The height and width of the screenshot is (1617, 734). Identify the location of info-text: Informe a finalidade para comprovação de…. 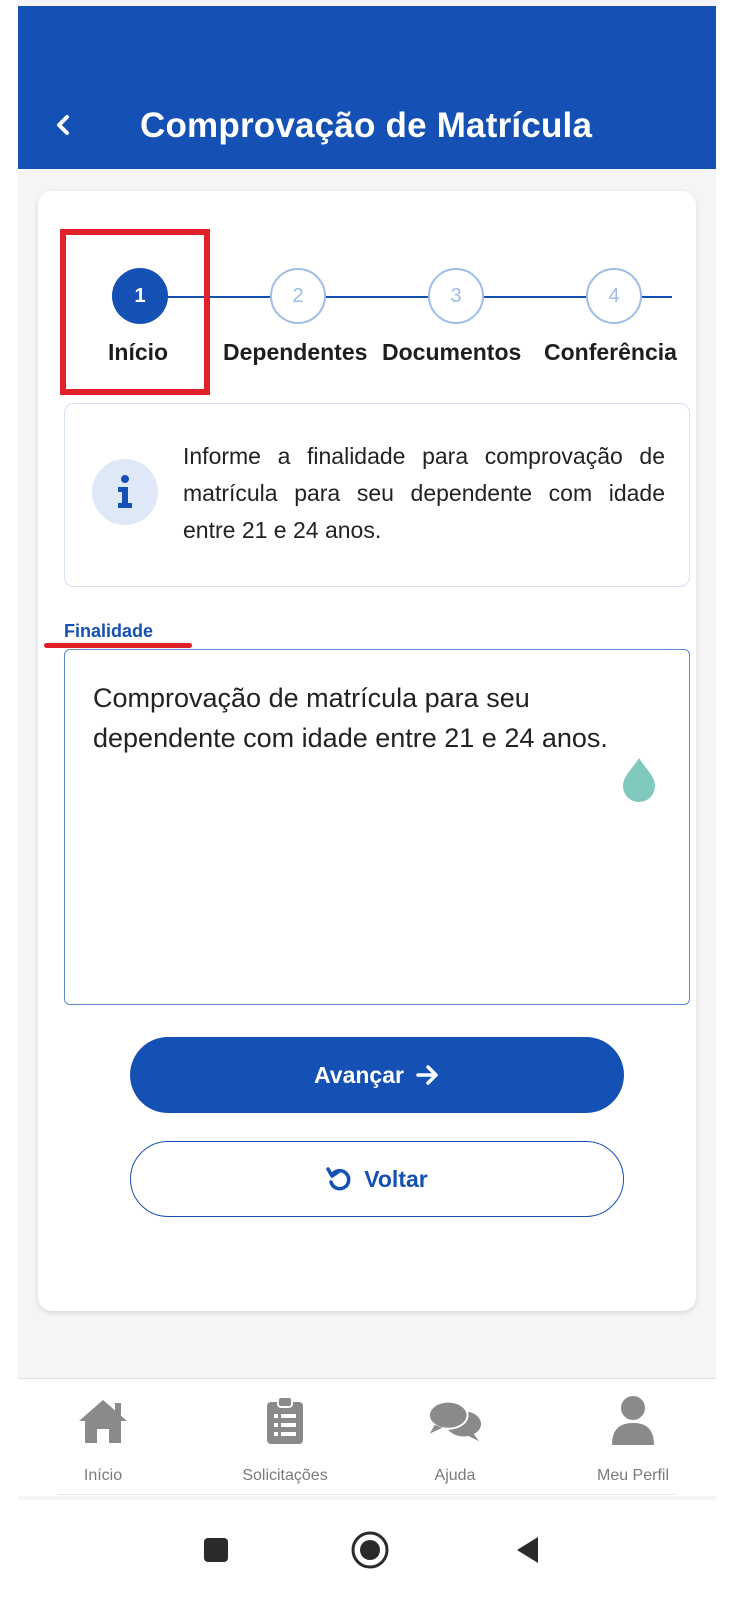
(424, 493).